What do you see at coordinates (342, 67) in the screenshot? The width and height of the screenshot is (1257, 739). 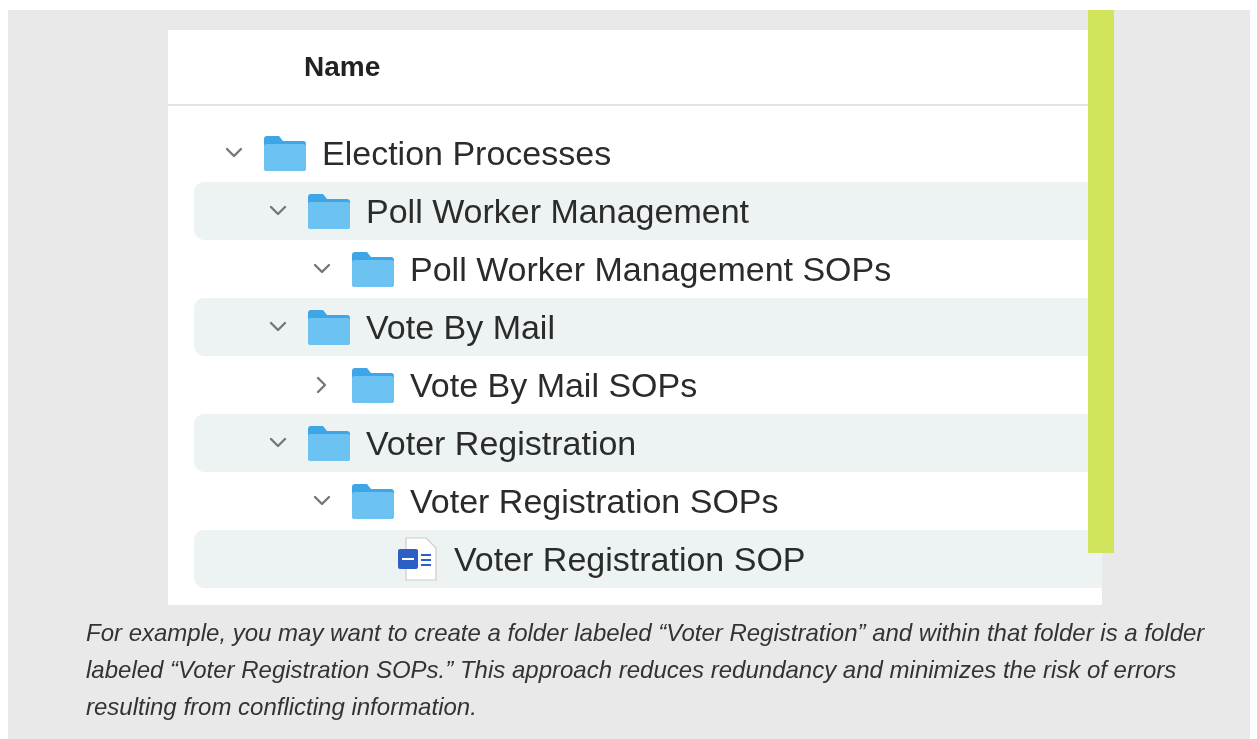 I see `name-column-header: Name` at bounding box center [342, 67].